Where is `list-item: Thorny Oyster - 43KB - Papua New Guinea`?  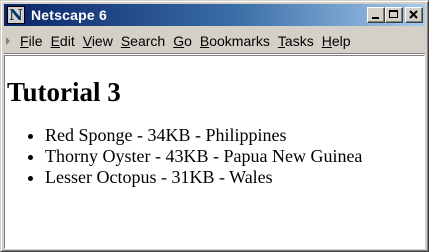
list-item: Thorny Oyster - 43KB - Papua New Guinea is located at coordinates (203, 156).